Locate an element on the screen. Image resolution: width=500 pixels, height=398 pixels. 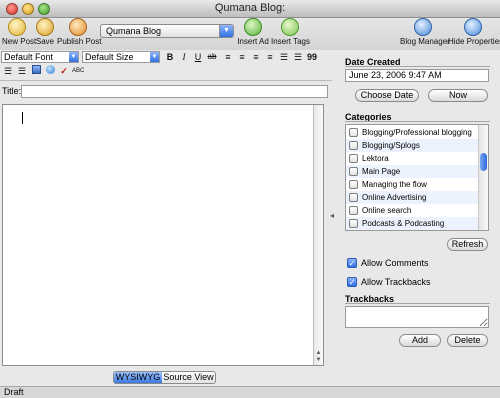
window-title: Qumana Blog: is located at coordinates (250, 8).